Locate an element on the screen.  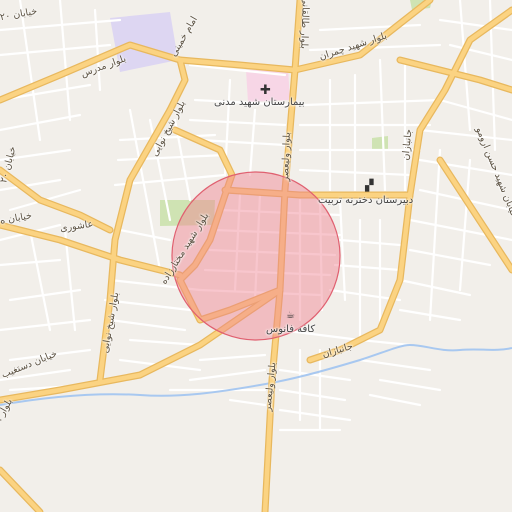
search-radius-circle is located at coordinates (256, 256).